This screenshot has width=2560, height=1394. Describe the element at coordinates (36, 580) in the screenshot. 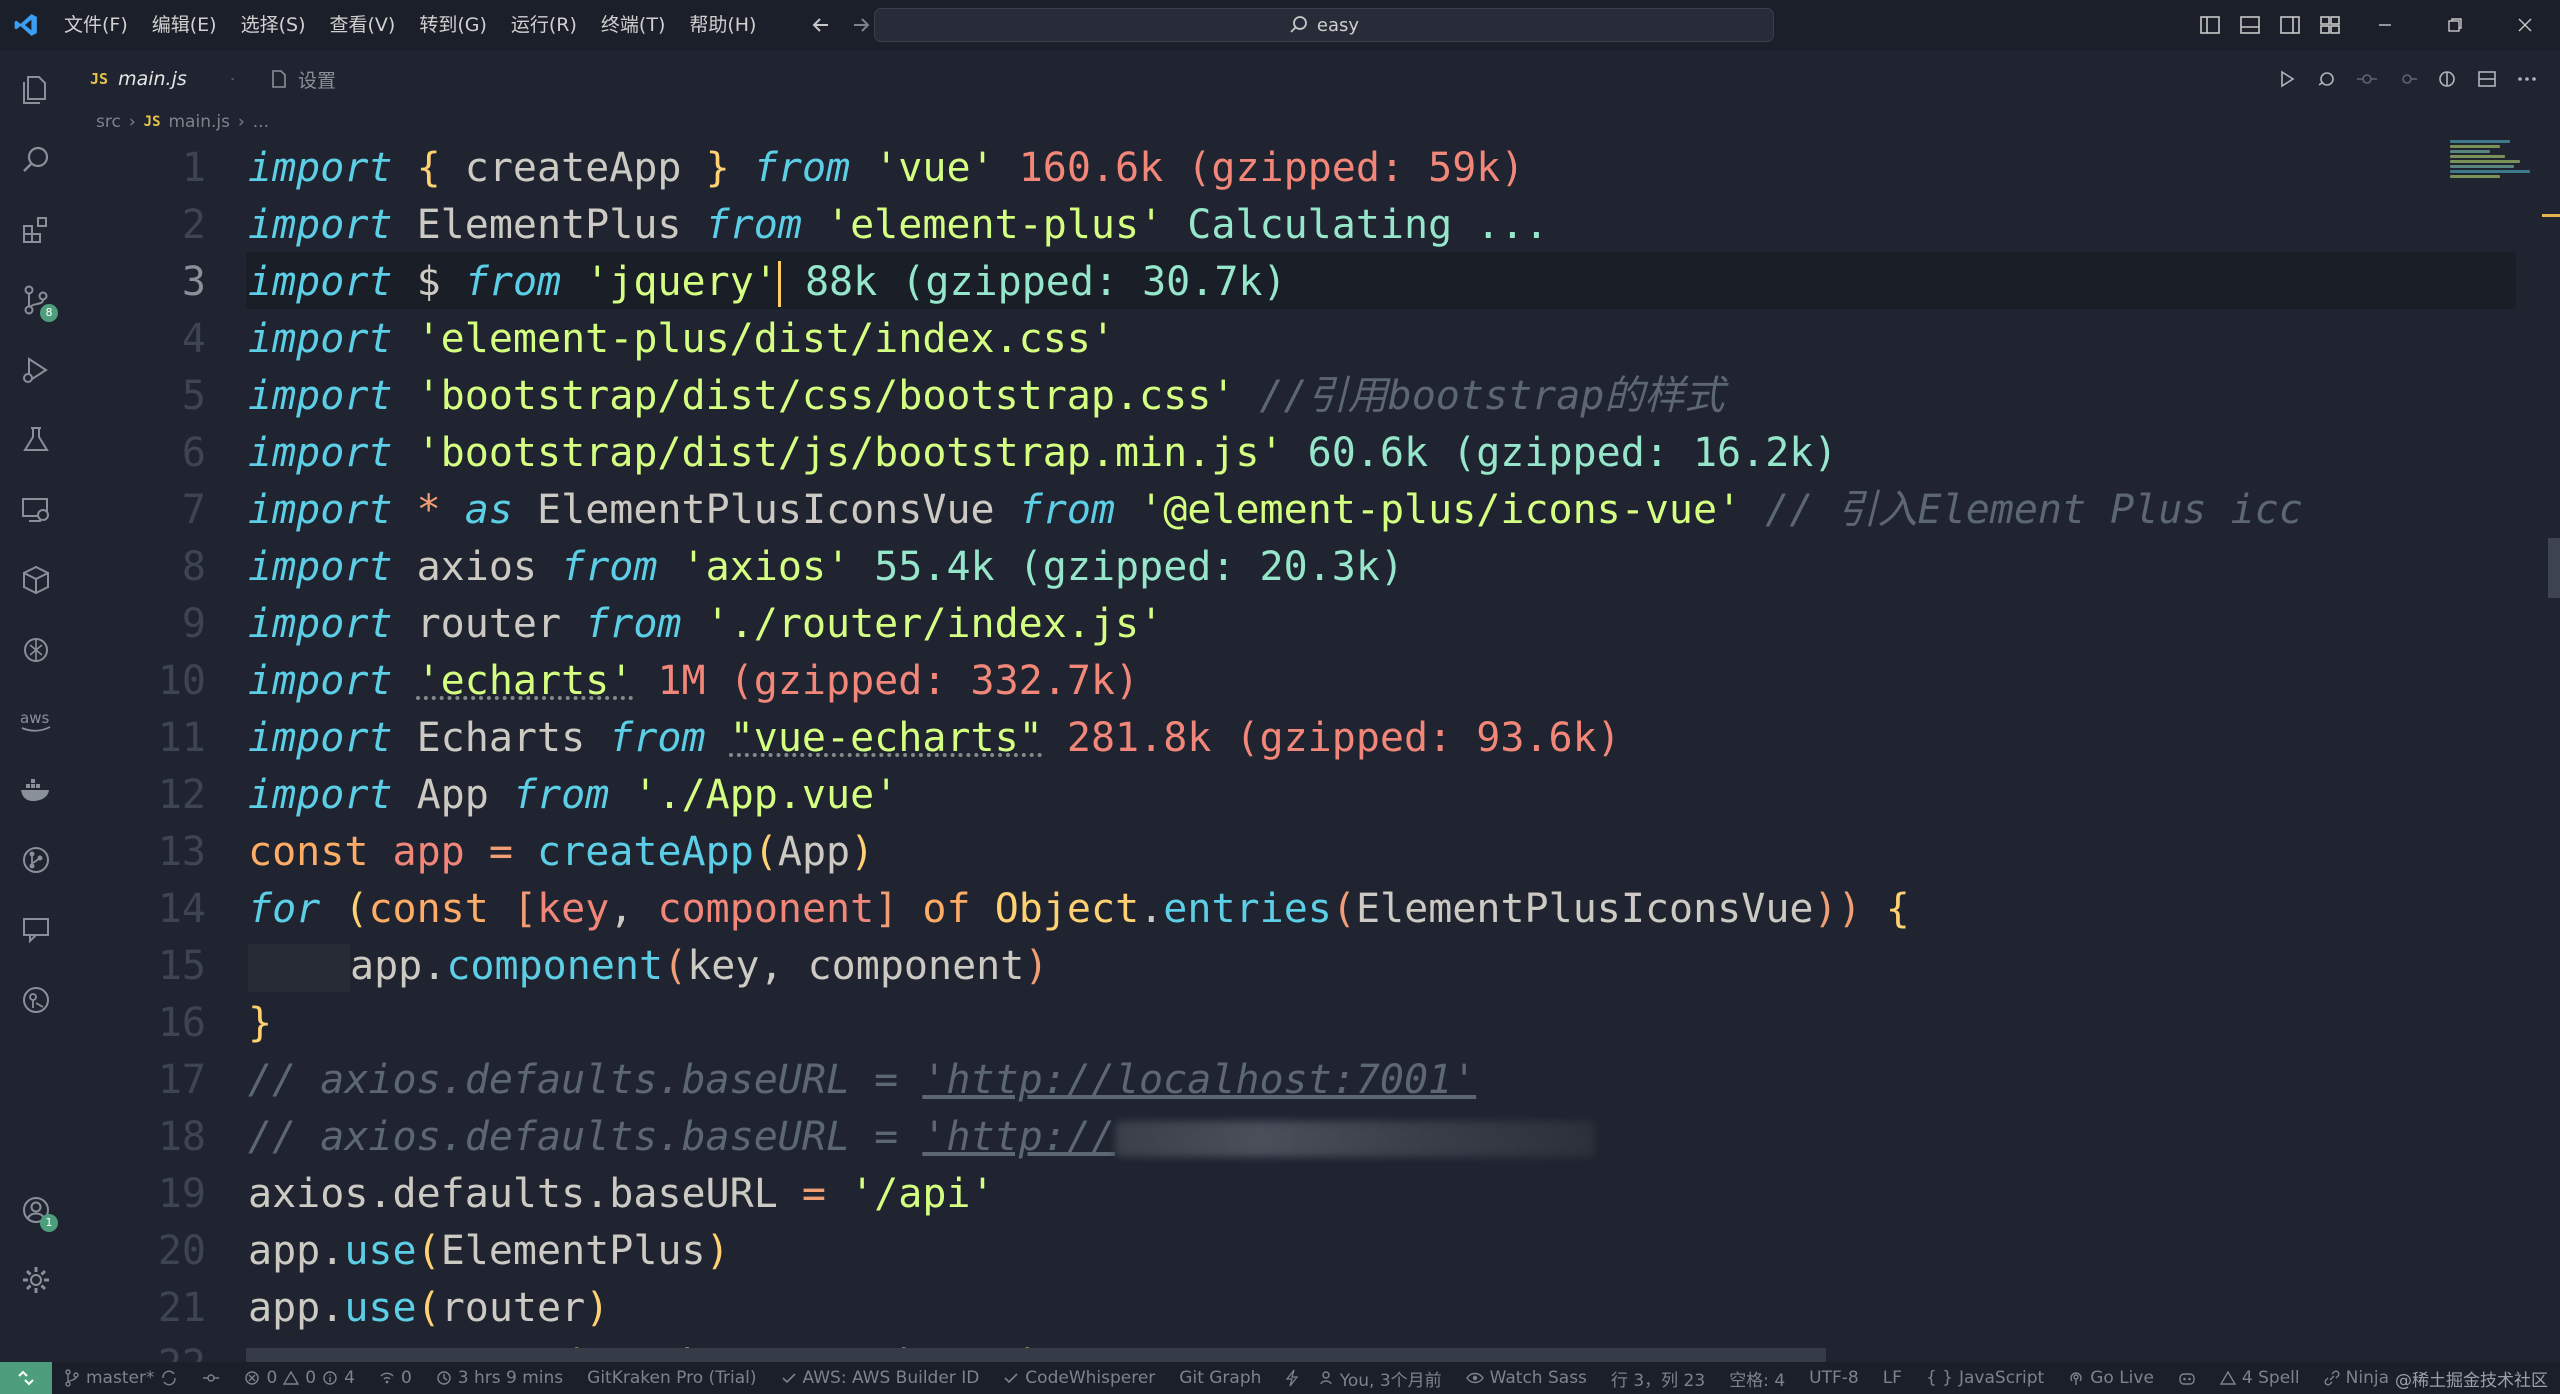

I see `package-icon` at that location.